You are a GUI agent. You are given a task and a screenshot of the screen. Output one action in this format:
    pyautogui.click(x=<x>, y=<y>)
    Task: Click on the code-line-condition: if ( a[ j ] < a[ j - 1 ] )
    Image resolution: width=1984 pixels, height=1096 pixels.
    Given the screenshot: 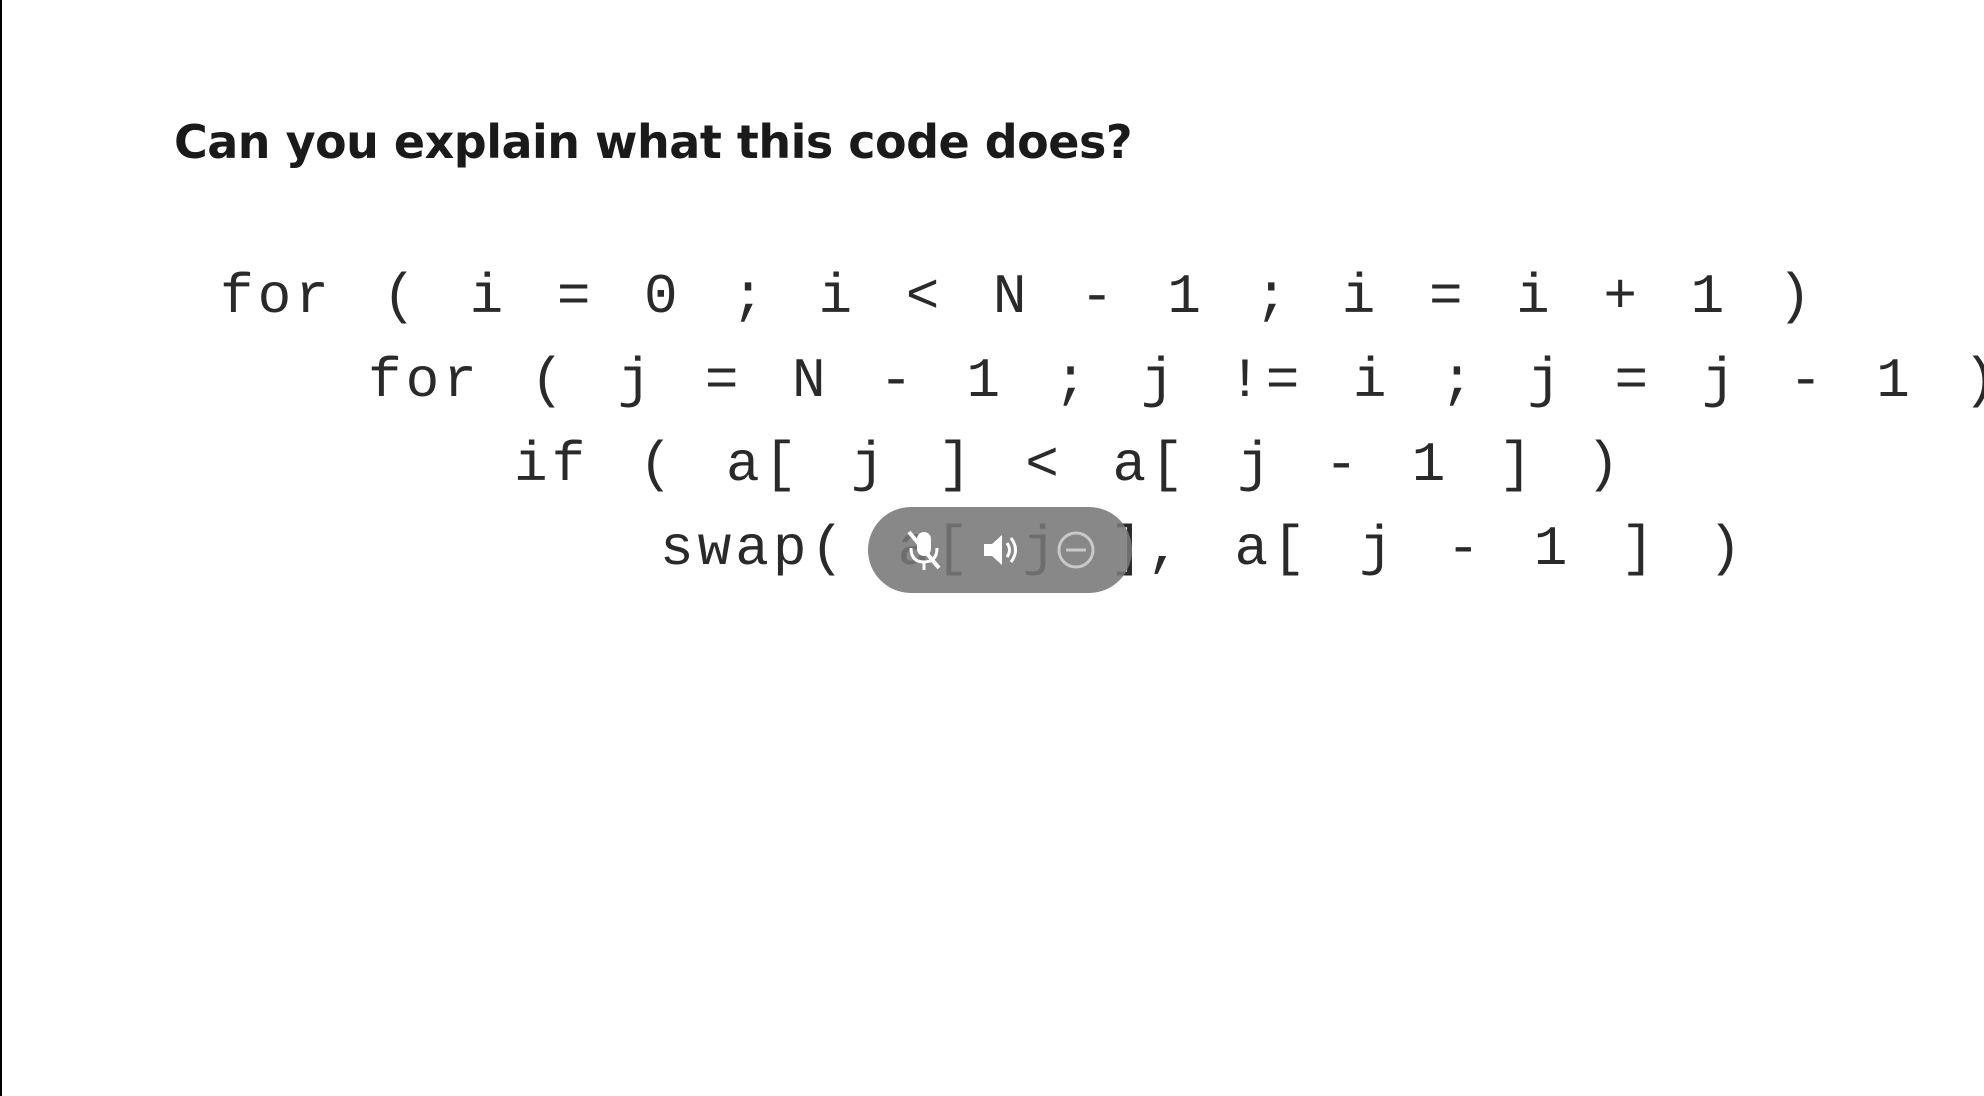 What is the action you would take?
    pyautogui.click(x=1069, y=465)
    